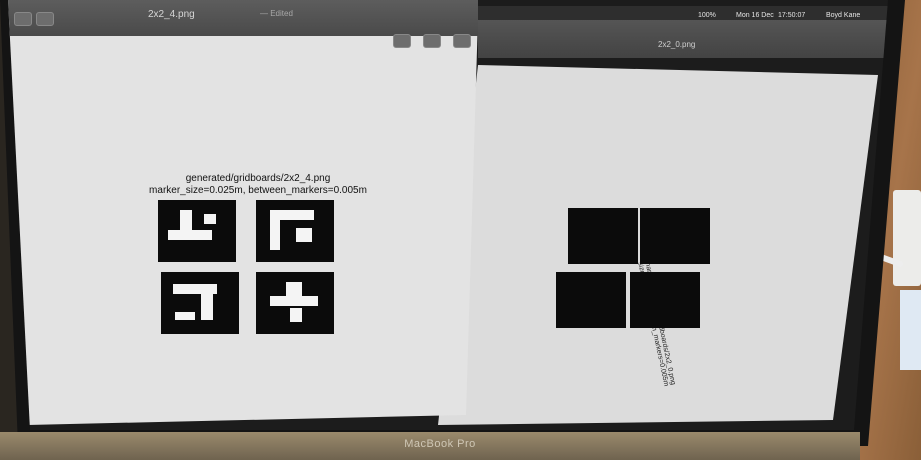  I want to click on left-caption-line1: generated/gridboards/2x2_4.png, so click(258, 178).